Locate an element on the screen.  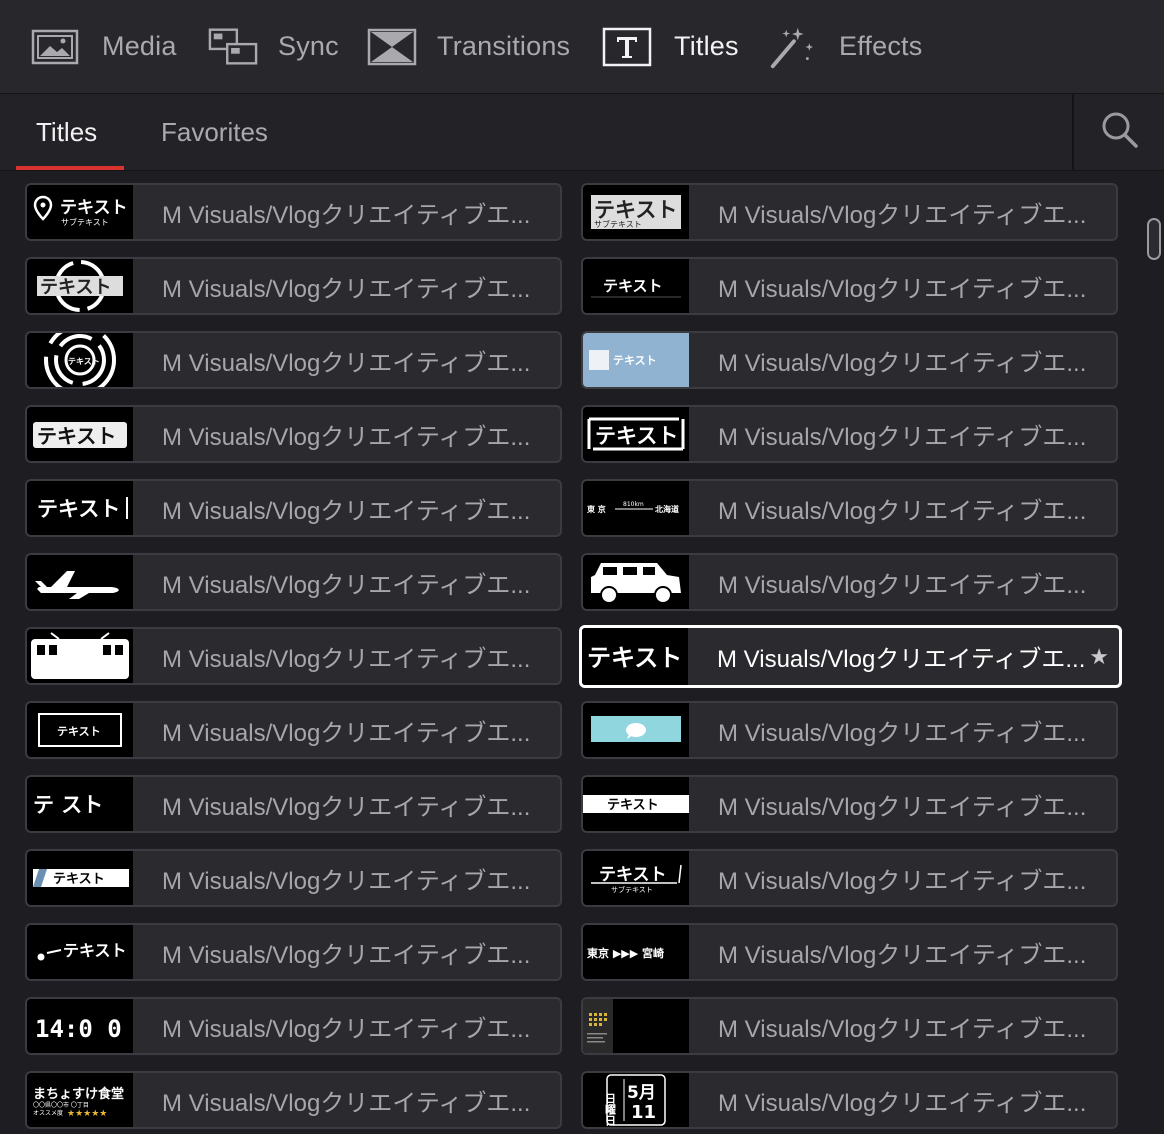
thumb-text-2: オススメ度 is located at coordinates (48, 1113).